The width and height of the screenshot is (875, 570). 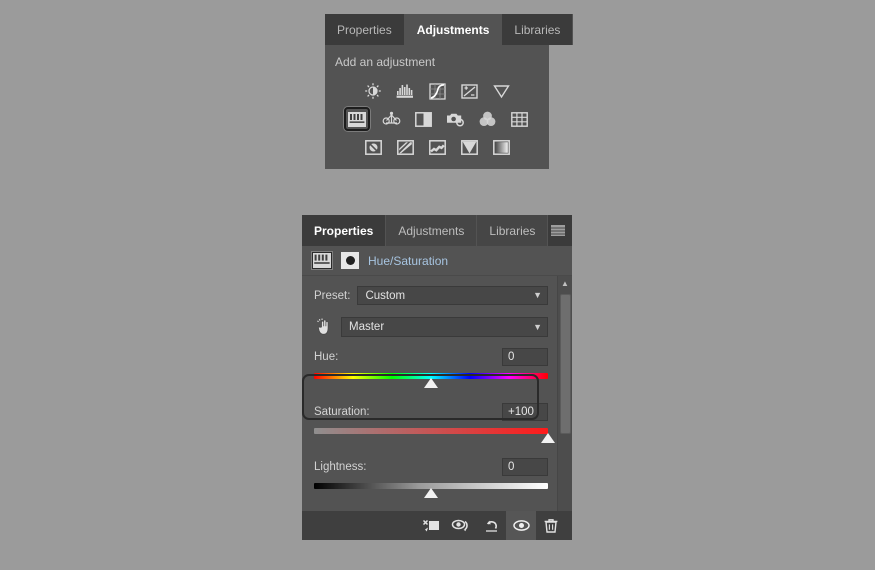 What do you see at coordinates (385, 62) in the screenshot?
I see `add-an-adjustment-label: Add an adjustment` at bounding box center [385, 62].